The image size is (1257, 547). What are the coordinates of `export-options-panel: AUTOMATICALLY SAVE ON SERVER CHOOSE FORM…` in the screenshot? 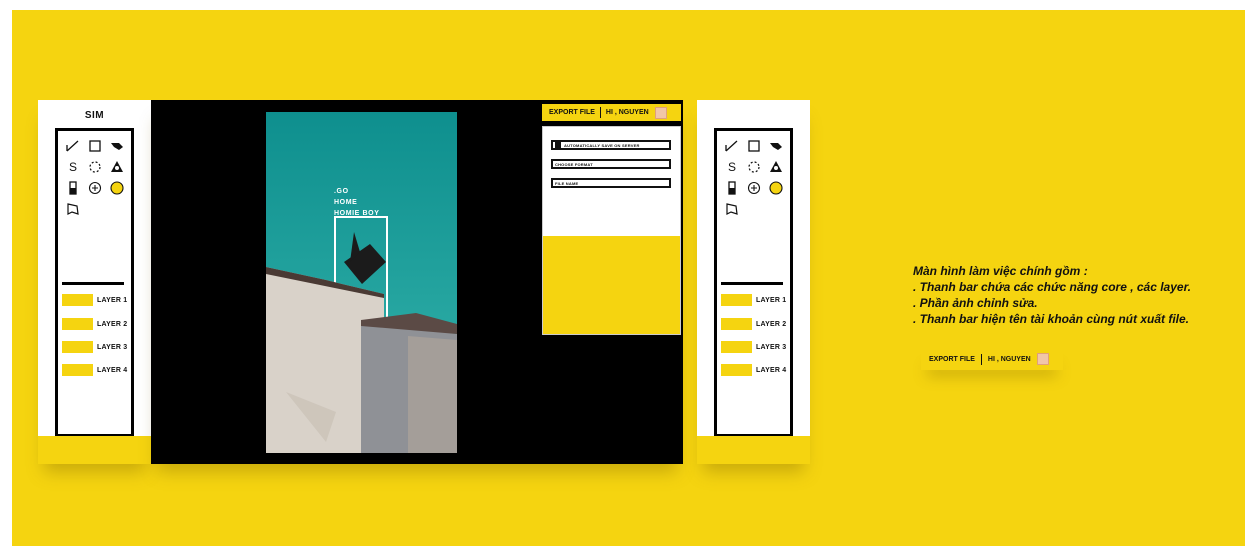 It's located at (611, 230).